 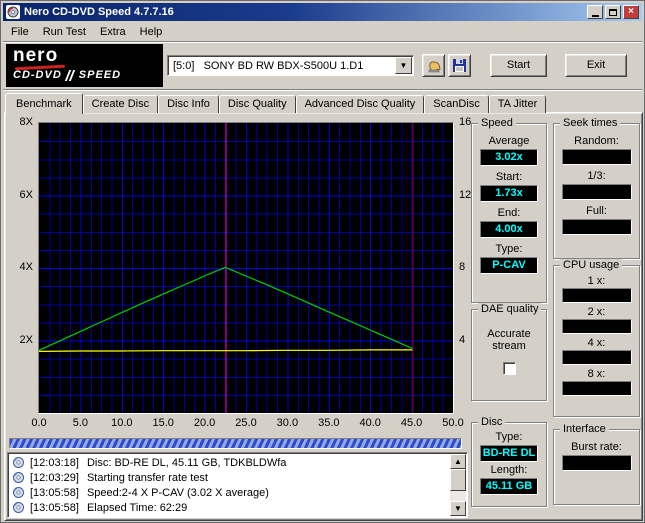 I want to click on x-tick-label: 45.0, so click(x=411, y=423).